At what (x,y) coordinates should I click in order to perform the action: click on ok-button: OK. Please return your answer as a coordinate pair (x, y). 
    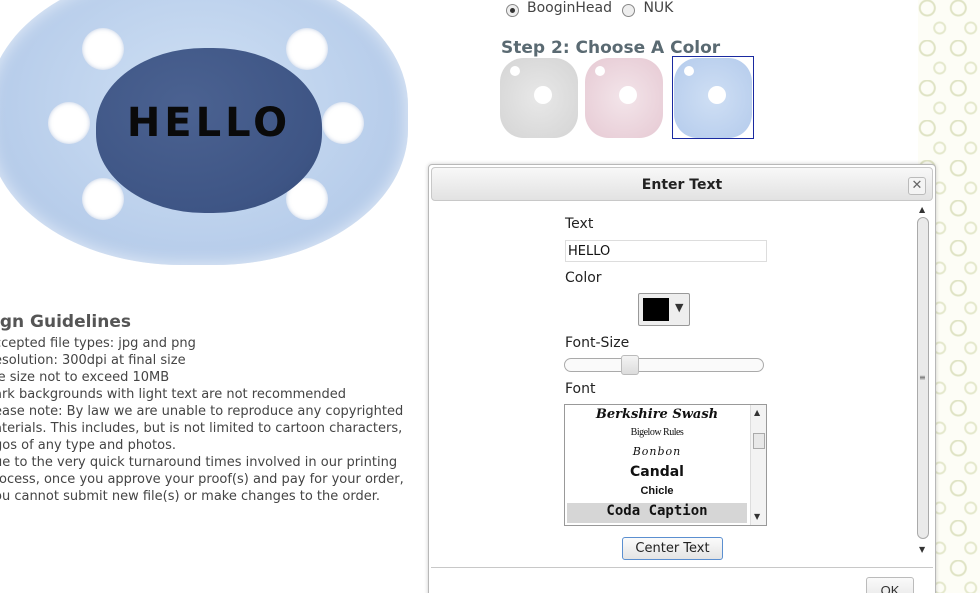
    Looking at the image, I should click on (890, 585).